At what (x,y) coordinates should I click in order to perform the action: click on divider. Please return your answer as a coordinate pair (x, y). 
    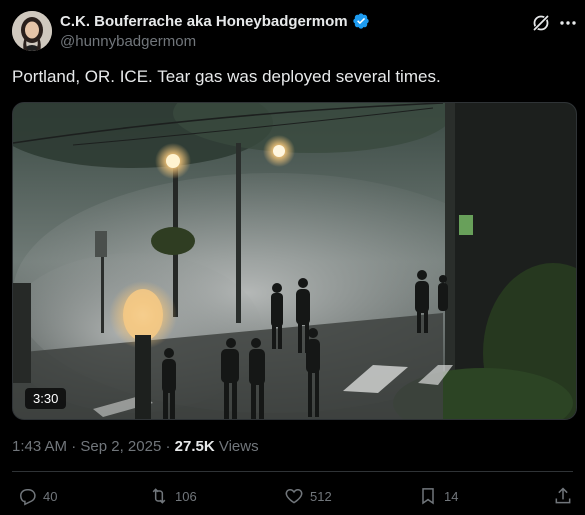
    Looking at the image, I should click on (292, 471).